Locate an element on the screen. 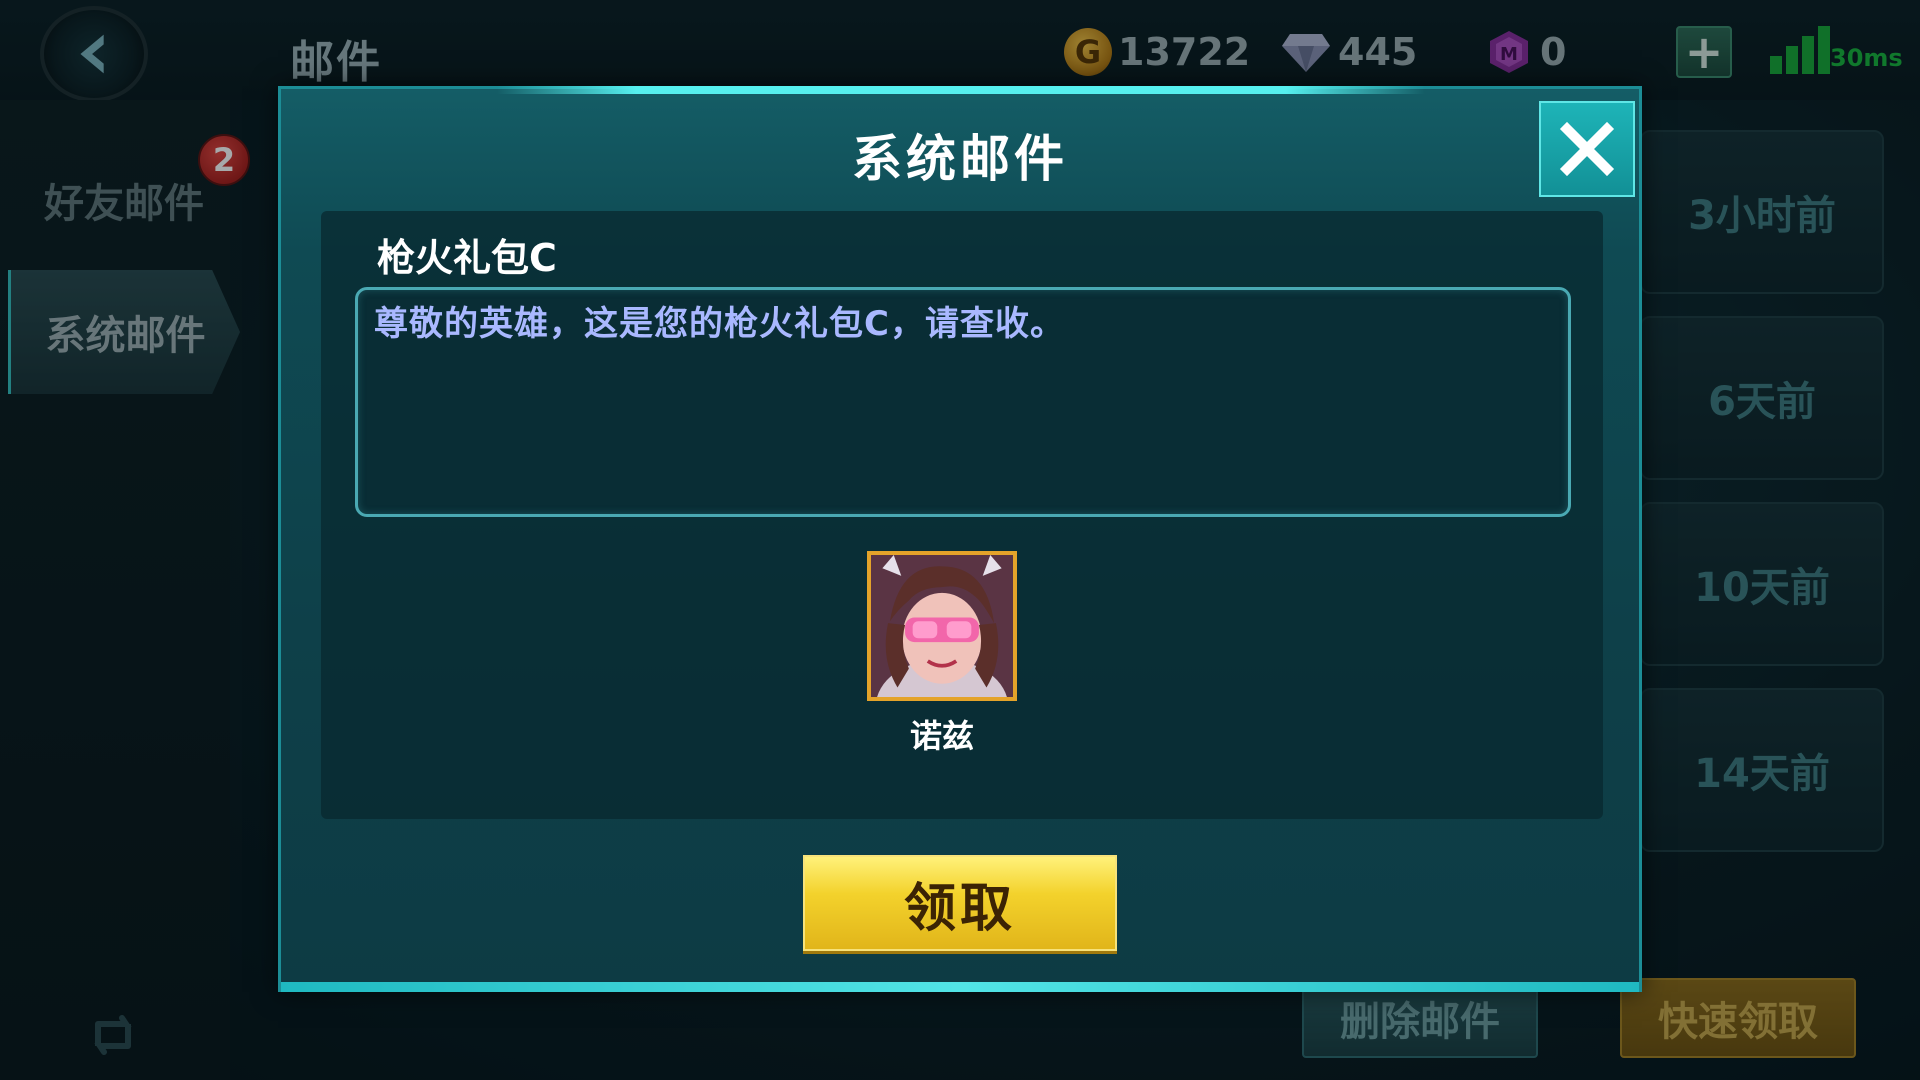 This screenshot has width=1920, height=1080. dialog-top-glow is located at coordinates (961, 90).